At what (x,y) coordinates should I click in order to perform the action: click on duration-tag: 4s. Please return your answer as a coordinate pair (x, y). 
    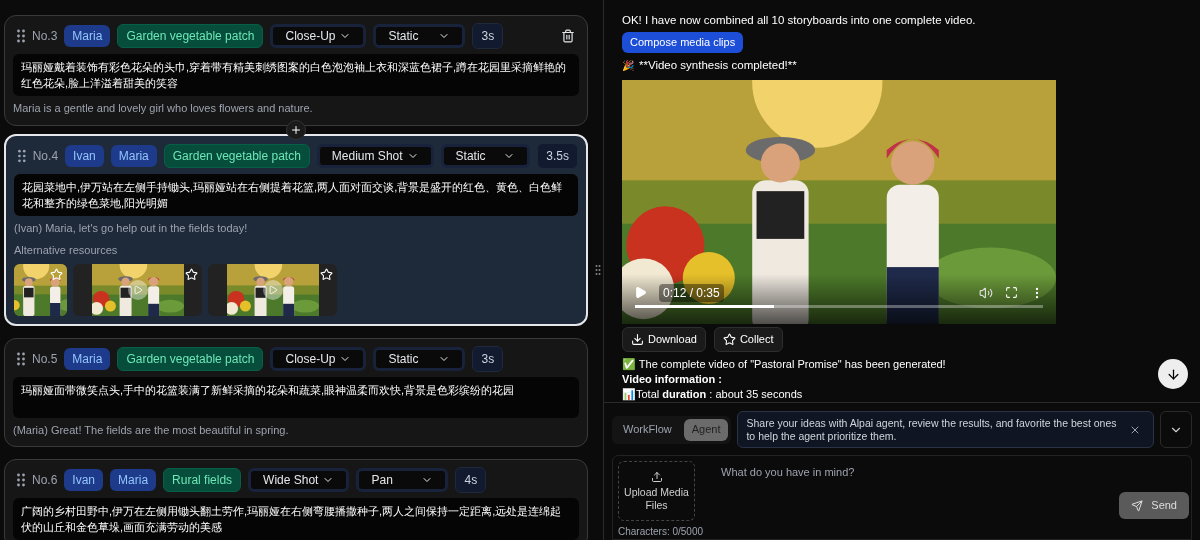
    Looking at the image, I should click on (471, 480).